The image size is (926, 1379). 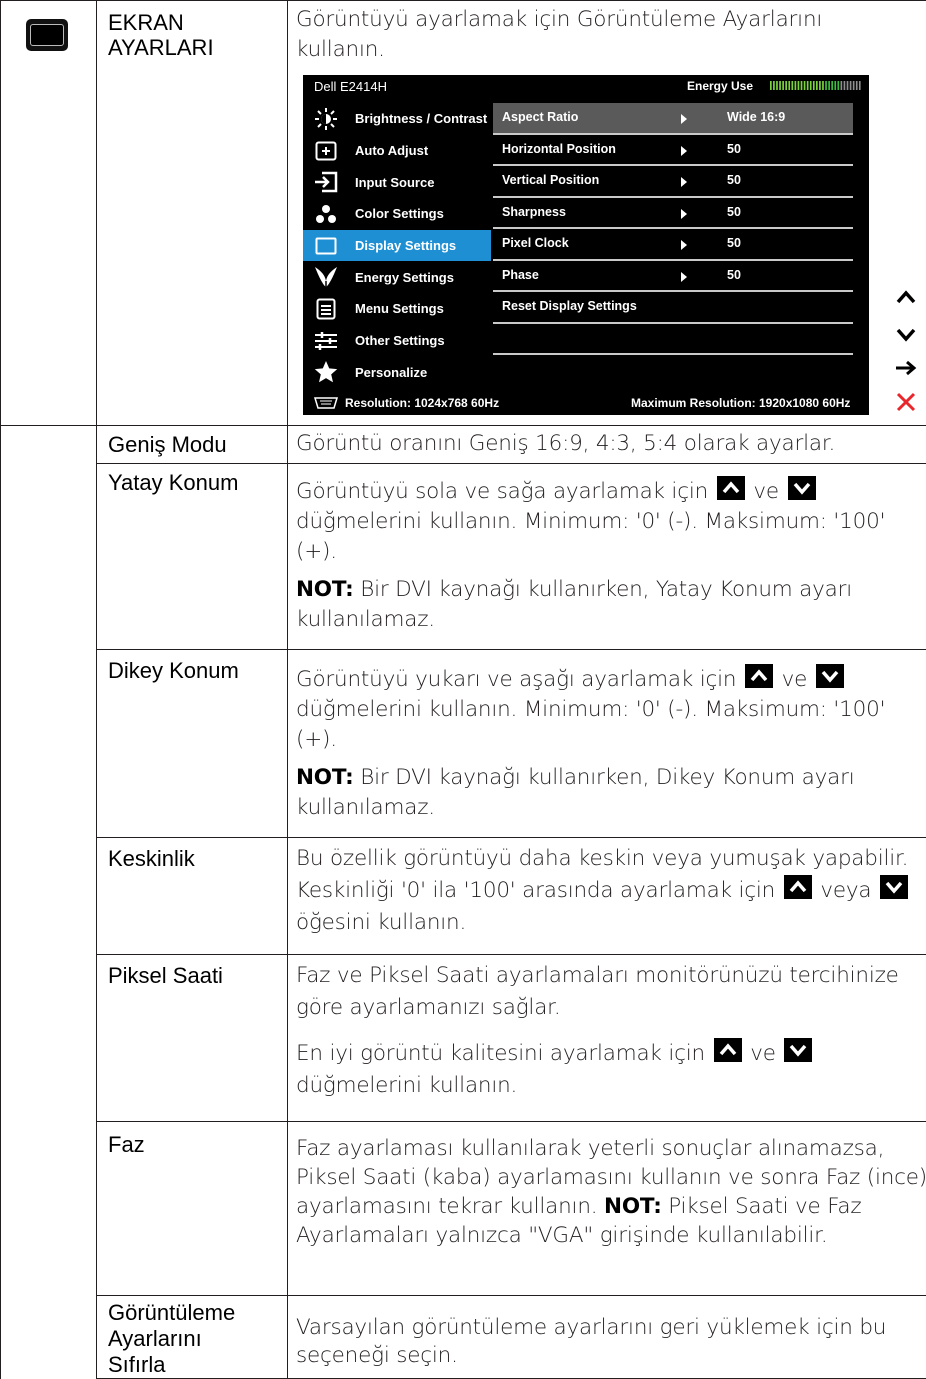 What do you see at coordinates (397, 341) in the screenshot?
I see `osd-menu-item: Other Settings` at bounding box center [397, 341].